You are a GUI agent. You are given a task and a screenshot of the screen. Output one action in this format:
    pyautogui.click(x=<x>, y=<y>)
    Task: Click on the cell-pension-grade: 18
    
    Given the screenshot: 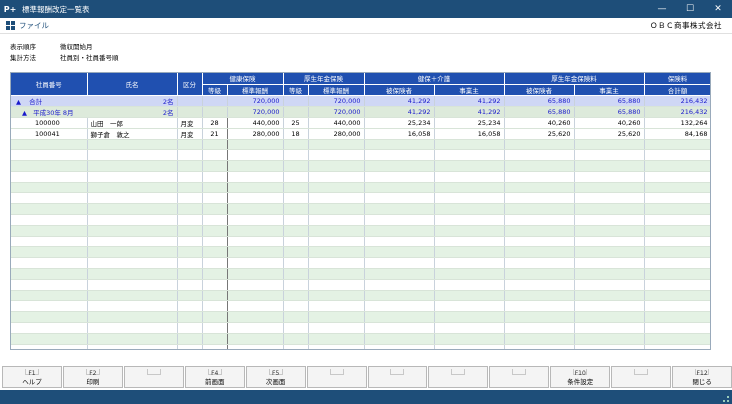 What is the action you would take?
    pyautogui.click(x=296, y=134)
    